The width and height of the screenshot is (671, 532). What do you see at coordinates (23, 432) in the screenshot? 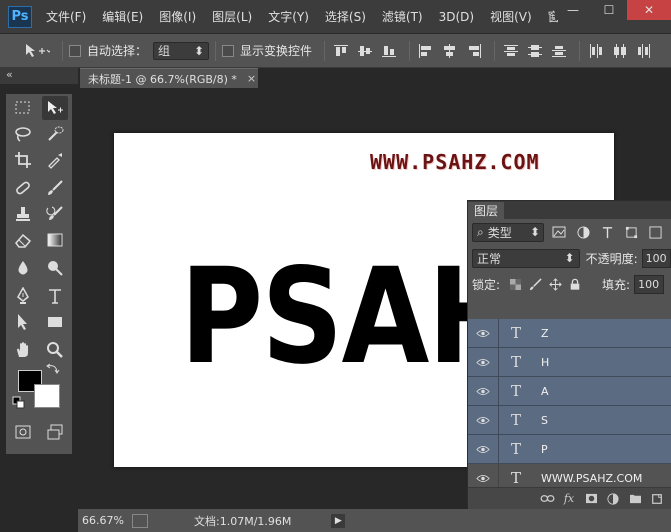
I see `quick-mask-button` at bounding box center [23, 432].